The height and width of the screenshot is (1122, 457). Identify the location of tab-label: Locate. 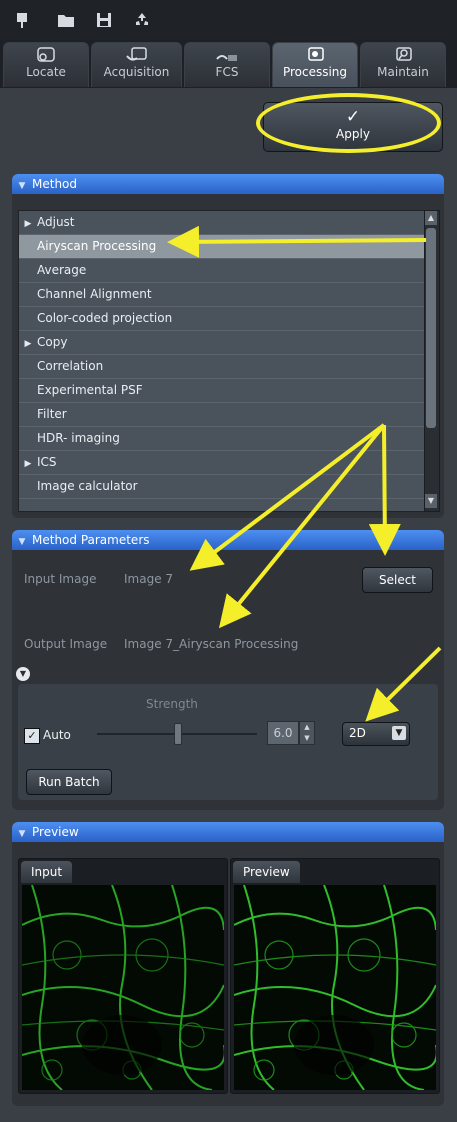
(46, 72).